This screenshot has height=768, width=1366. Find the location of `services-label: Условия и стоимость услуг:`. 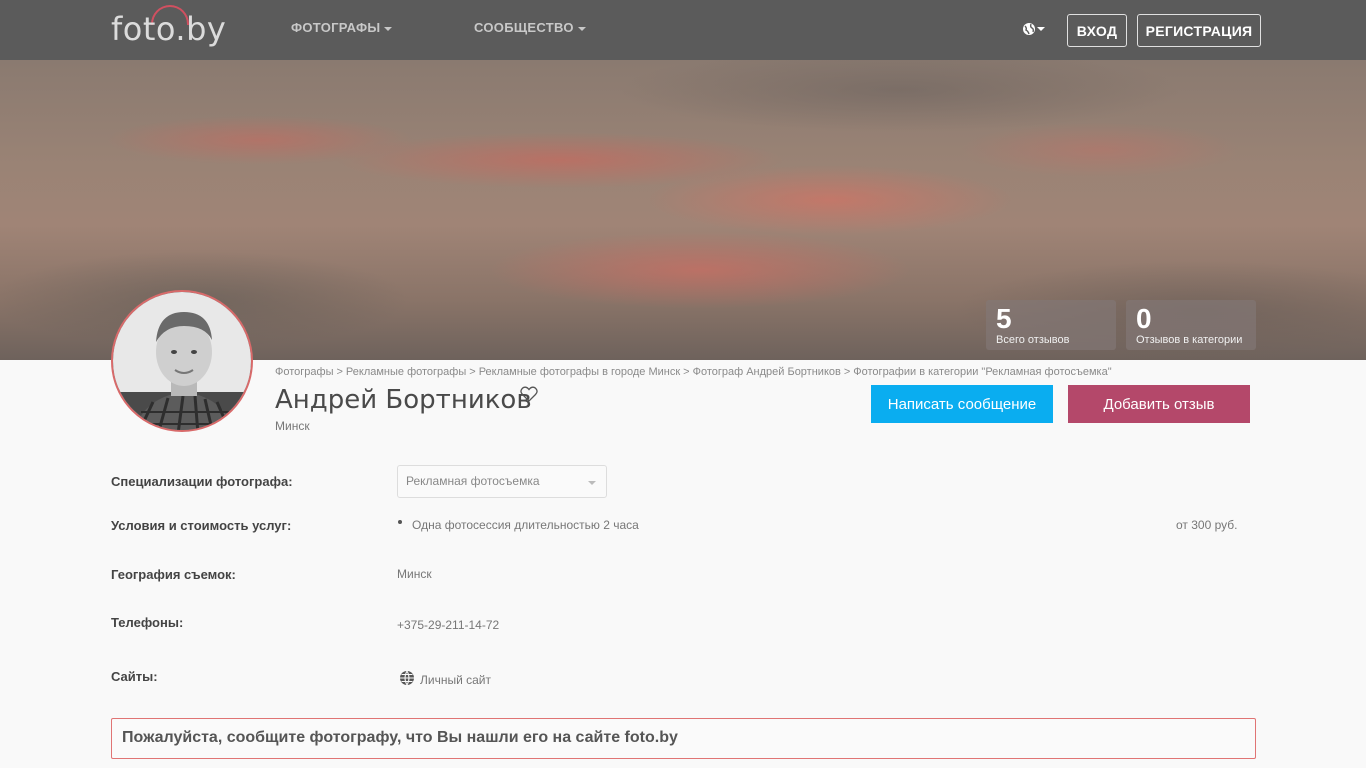

services-label: Условия и стоимость услуг: is located at coordinates (201, 525).